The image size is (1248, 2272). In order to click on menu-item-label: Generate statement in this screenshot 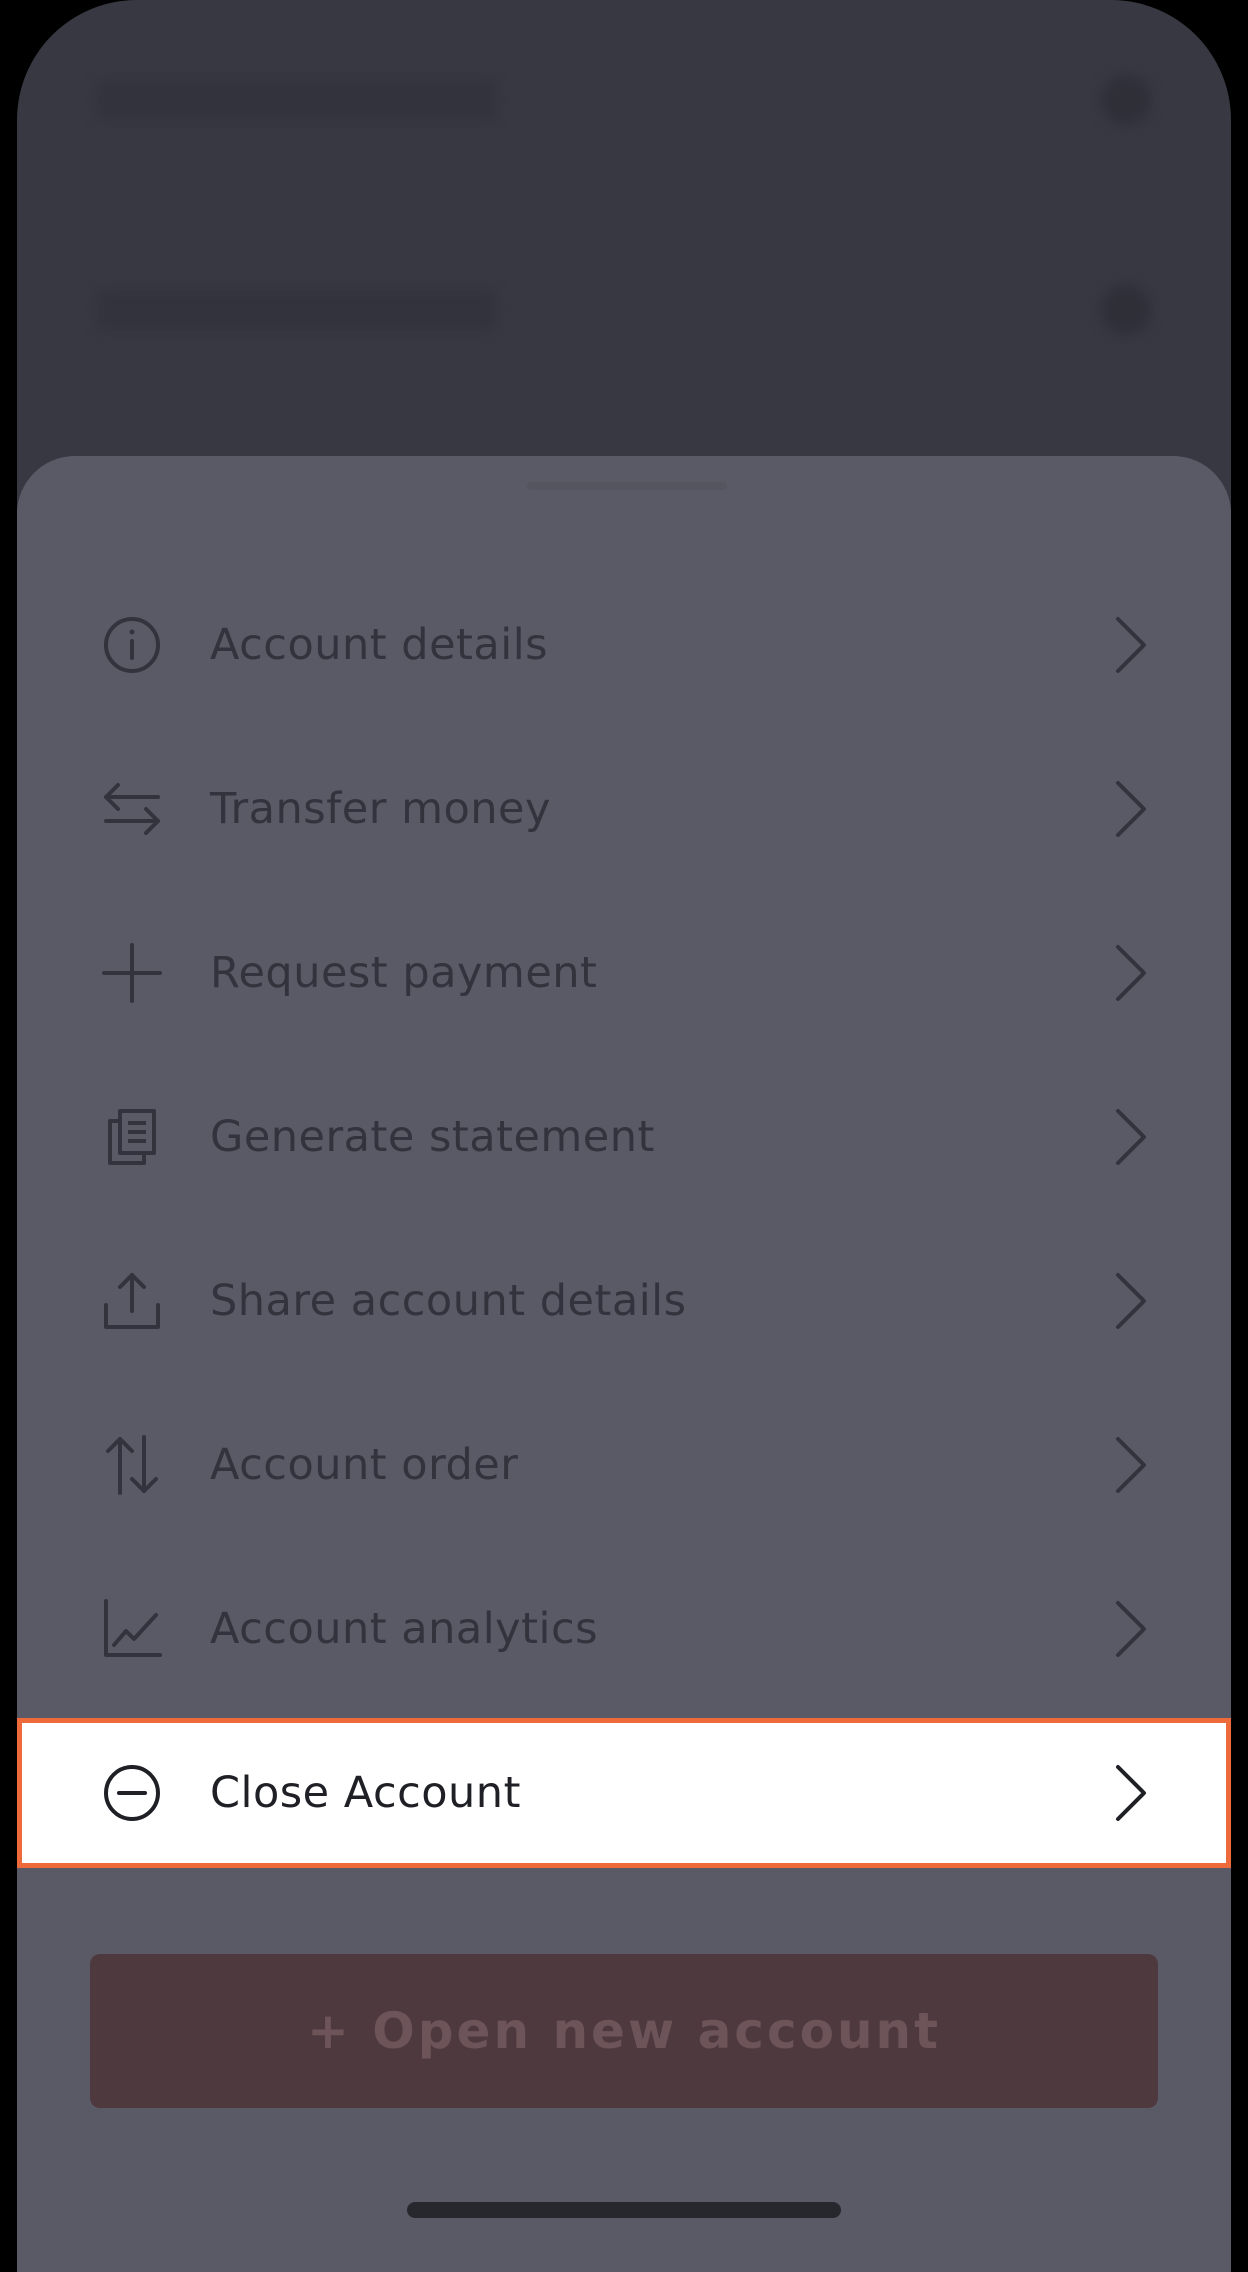, I will do `click(432, 1137)`.